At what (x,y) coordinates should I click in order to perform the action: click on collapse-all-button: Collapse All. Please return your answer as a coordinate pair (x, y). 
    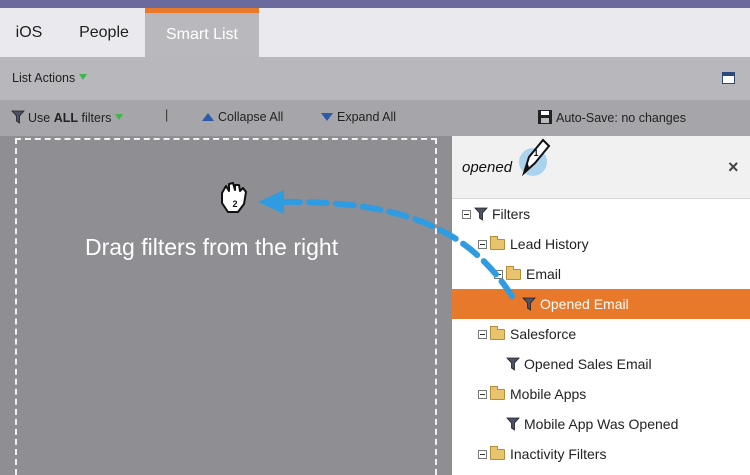
    Looking at the image, I should click on (242, 117).